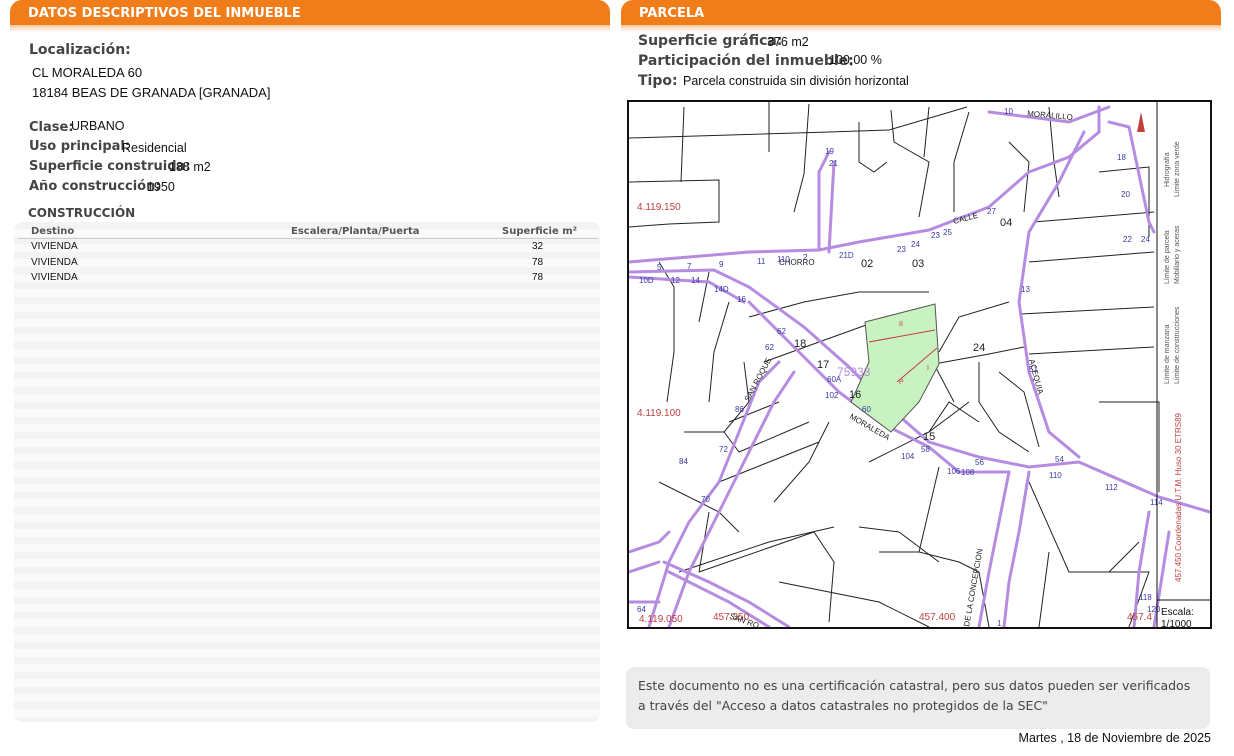  I want to click on address-number: 112, so click(1111, 487).